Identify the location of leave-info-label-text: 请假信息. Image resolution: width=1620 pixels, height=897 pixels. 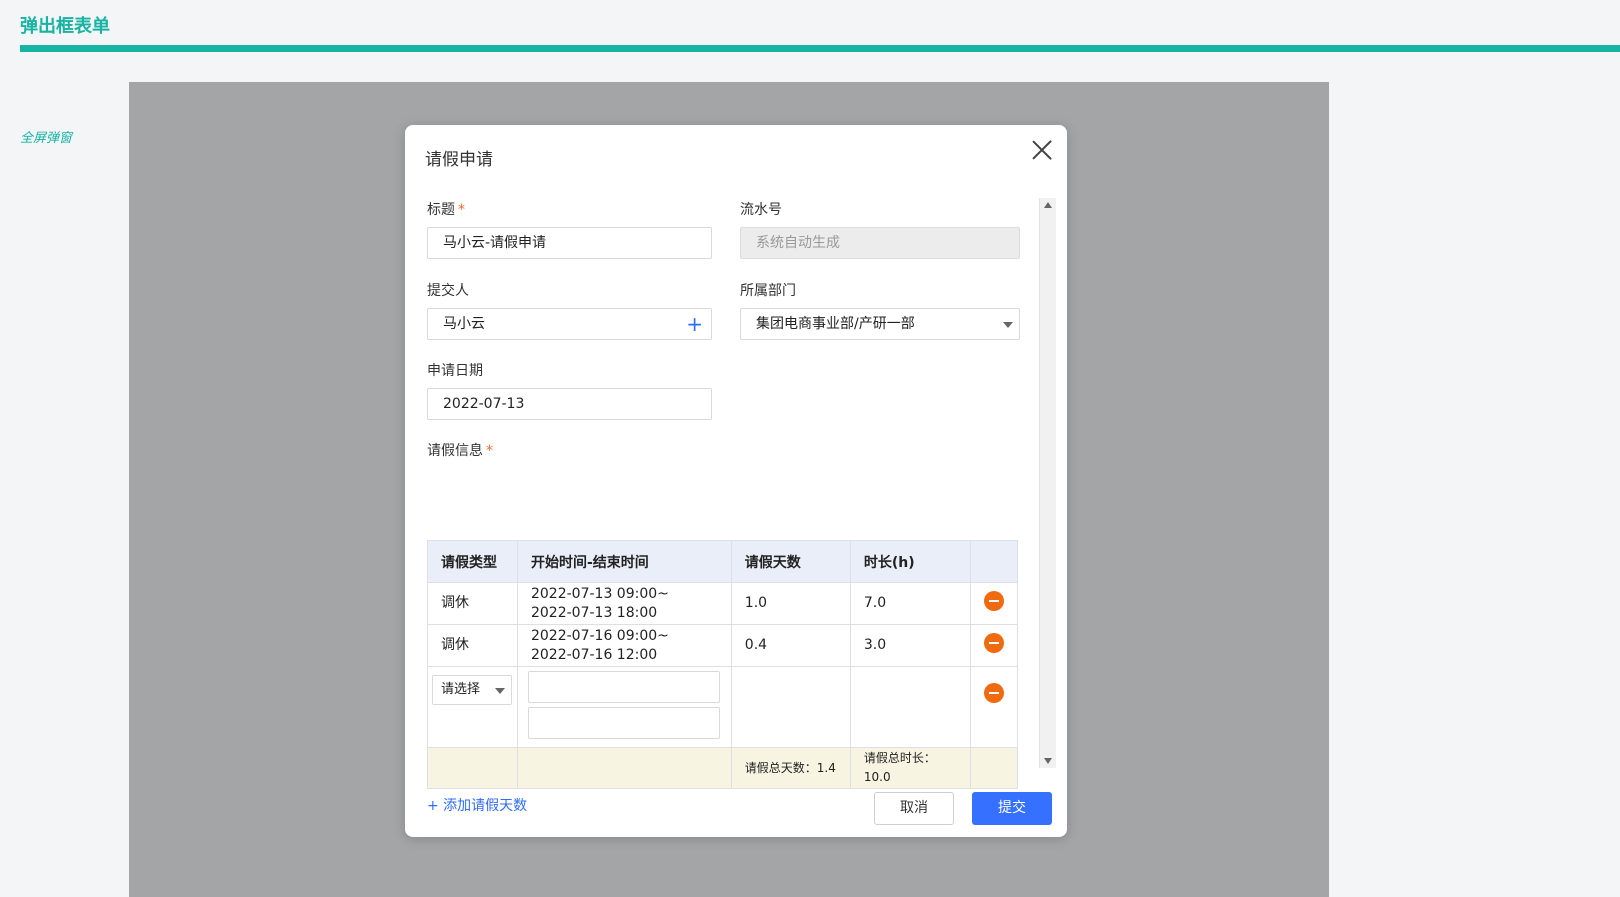
(455, 451).